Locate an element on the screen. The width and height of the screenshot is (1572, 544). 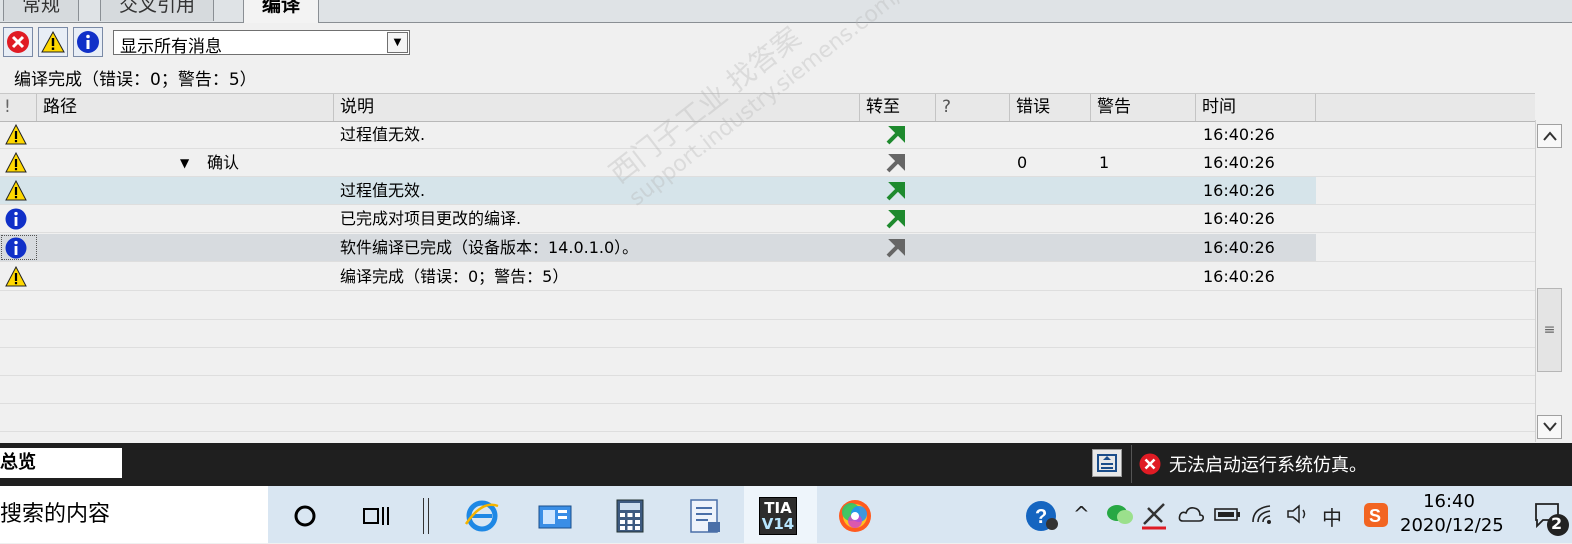
table-row: 编译完成（错误：0；警告：5） 16:40:26 is located at coordinates (767, 277).